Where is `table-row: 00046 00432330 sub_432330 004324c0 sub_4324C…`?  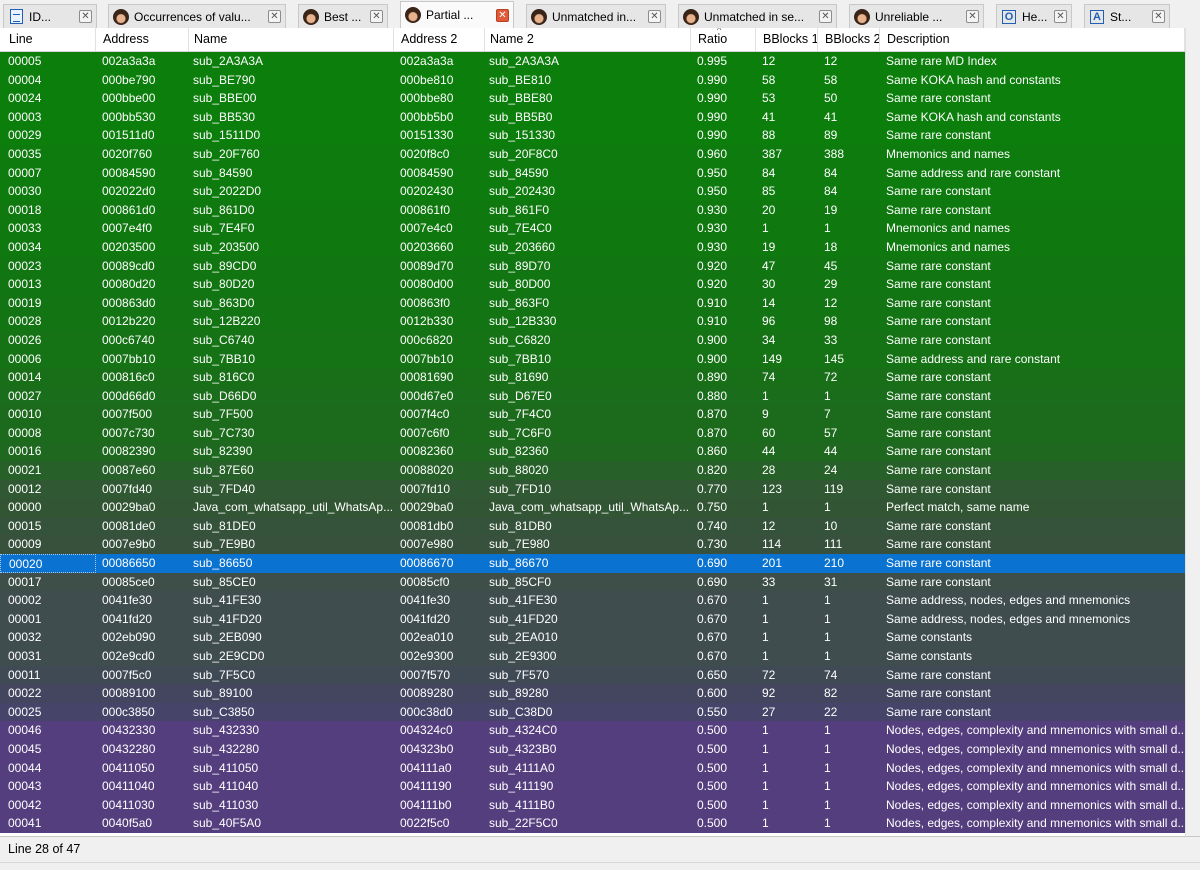
table-row: 00046 00432330 sub_432330 004324c0 sub_4324C… is located at coordinates (592, 730).